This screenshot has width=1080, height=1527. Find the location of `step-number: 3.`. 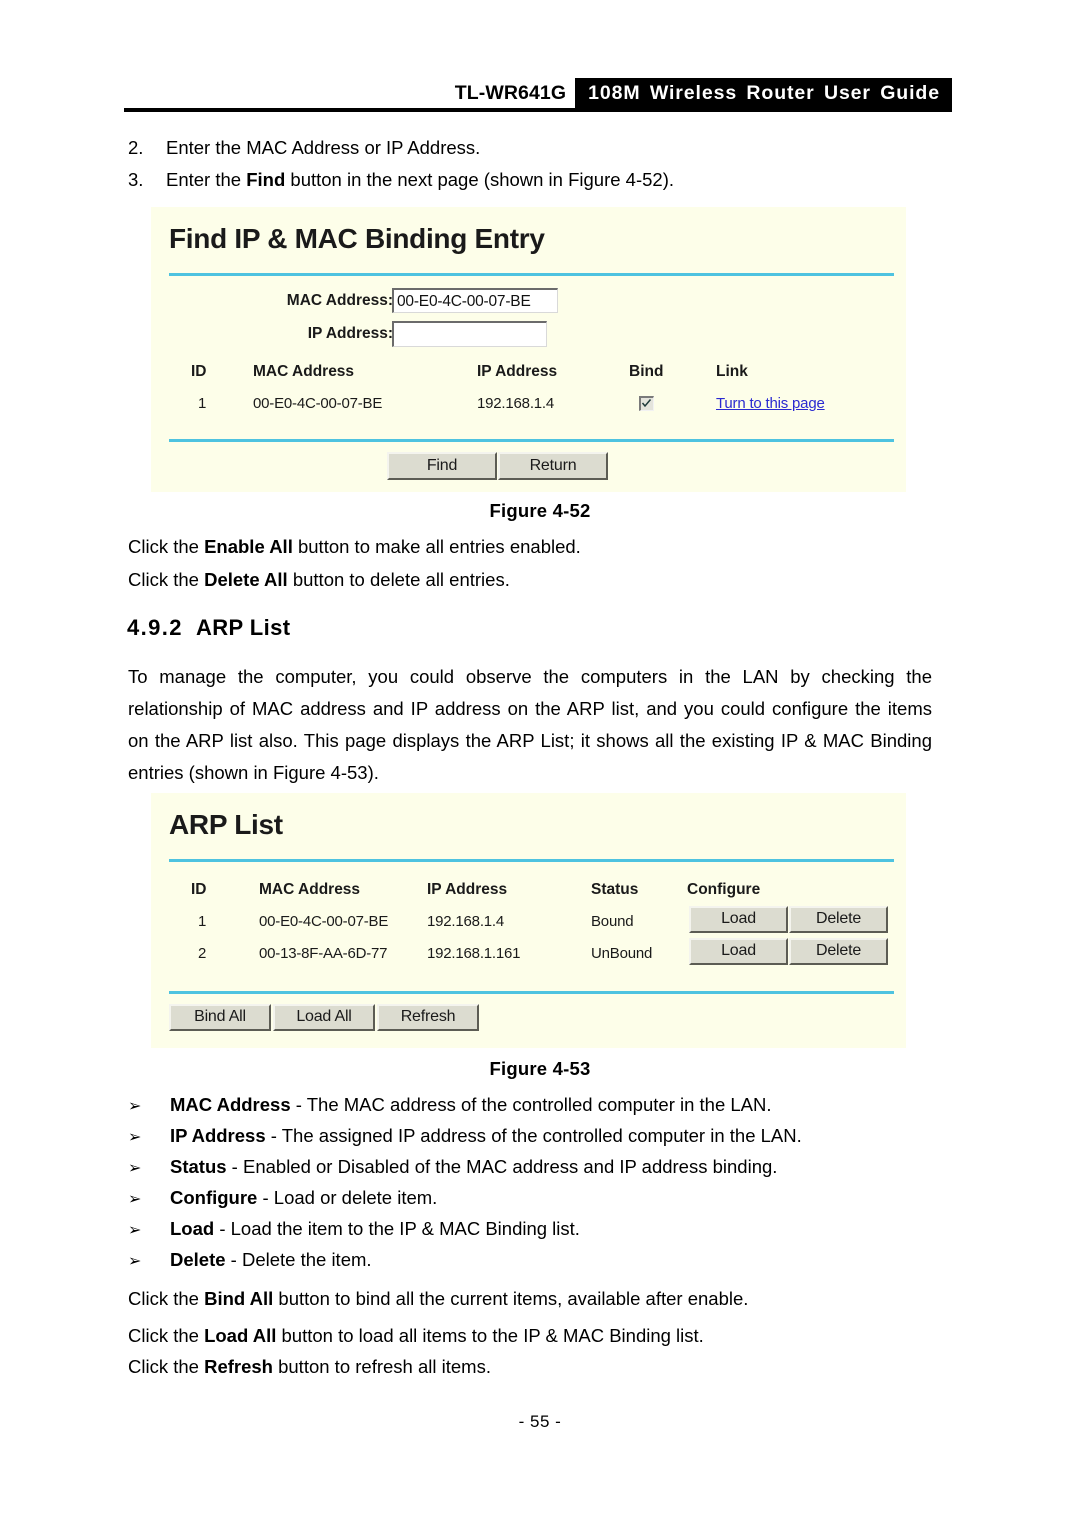

step-number: 3. is located at coordinates (136, 179).